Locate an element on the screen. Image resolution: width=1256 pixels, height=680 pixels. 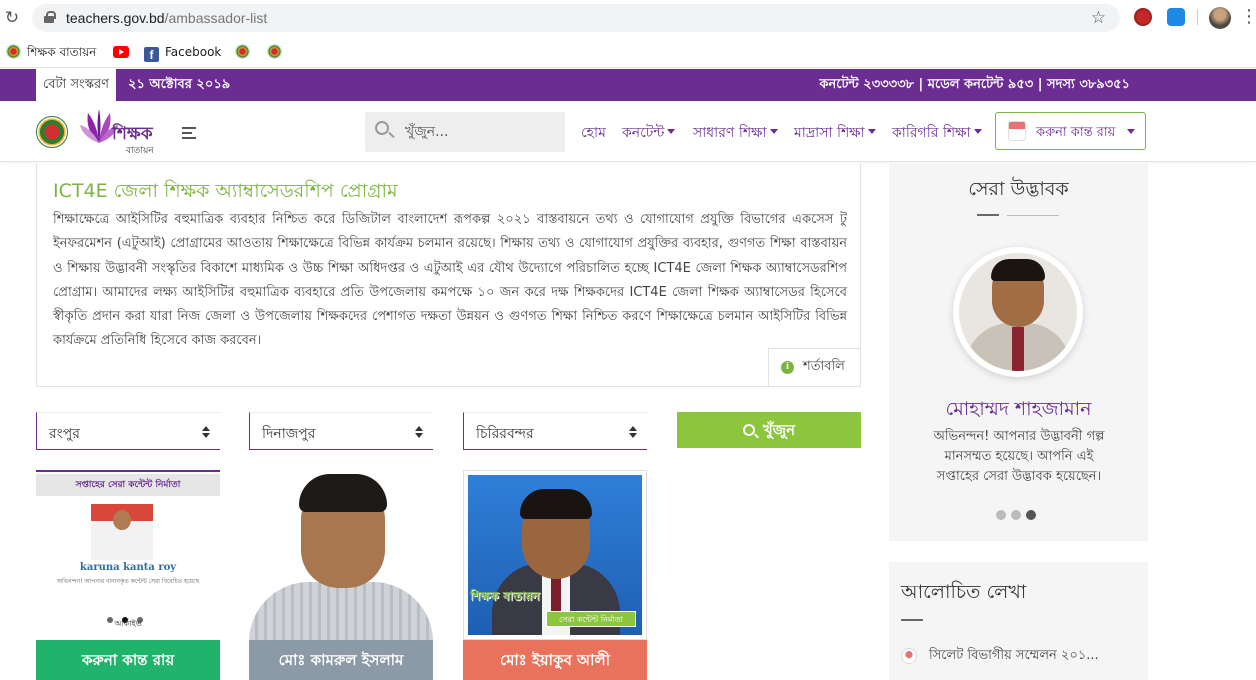
nav-home: হোম is located at coordinates (593, 133).